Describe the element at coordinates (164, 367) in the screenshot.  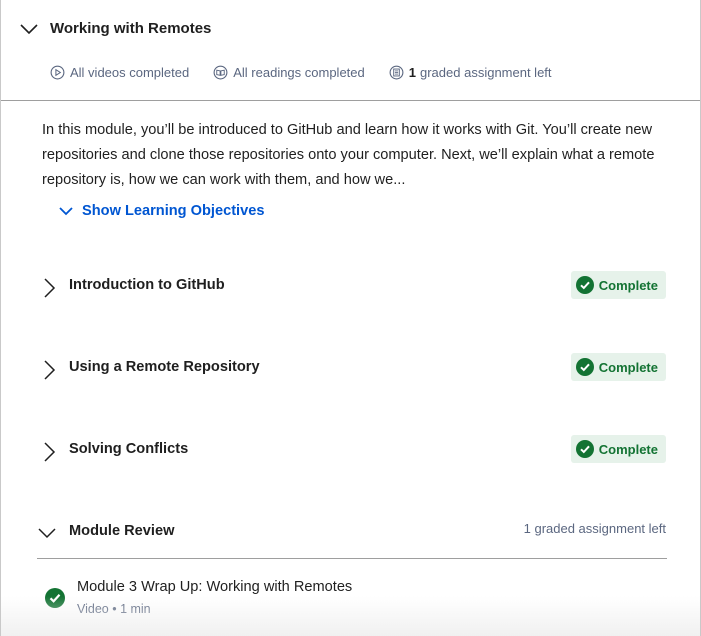
I see `lesson-title: Using a Remote Repository` at that location.